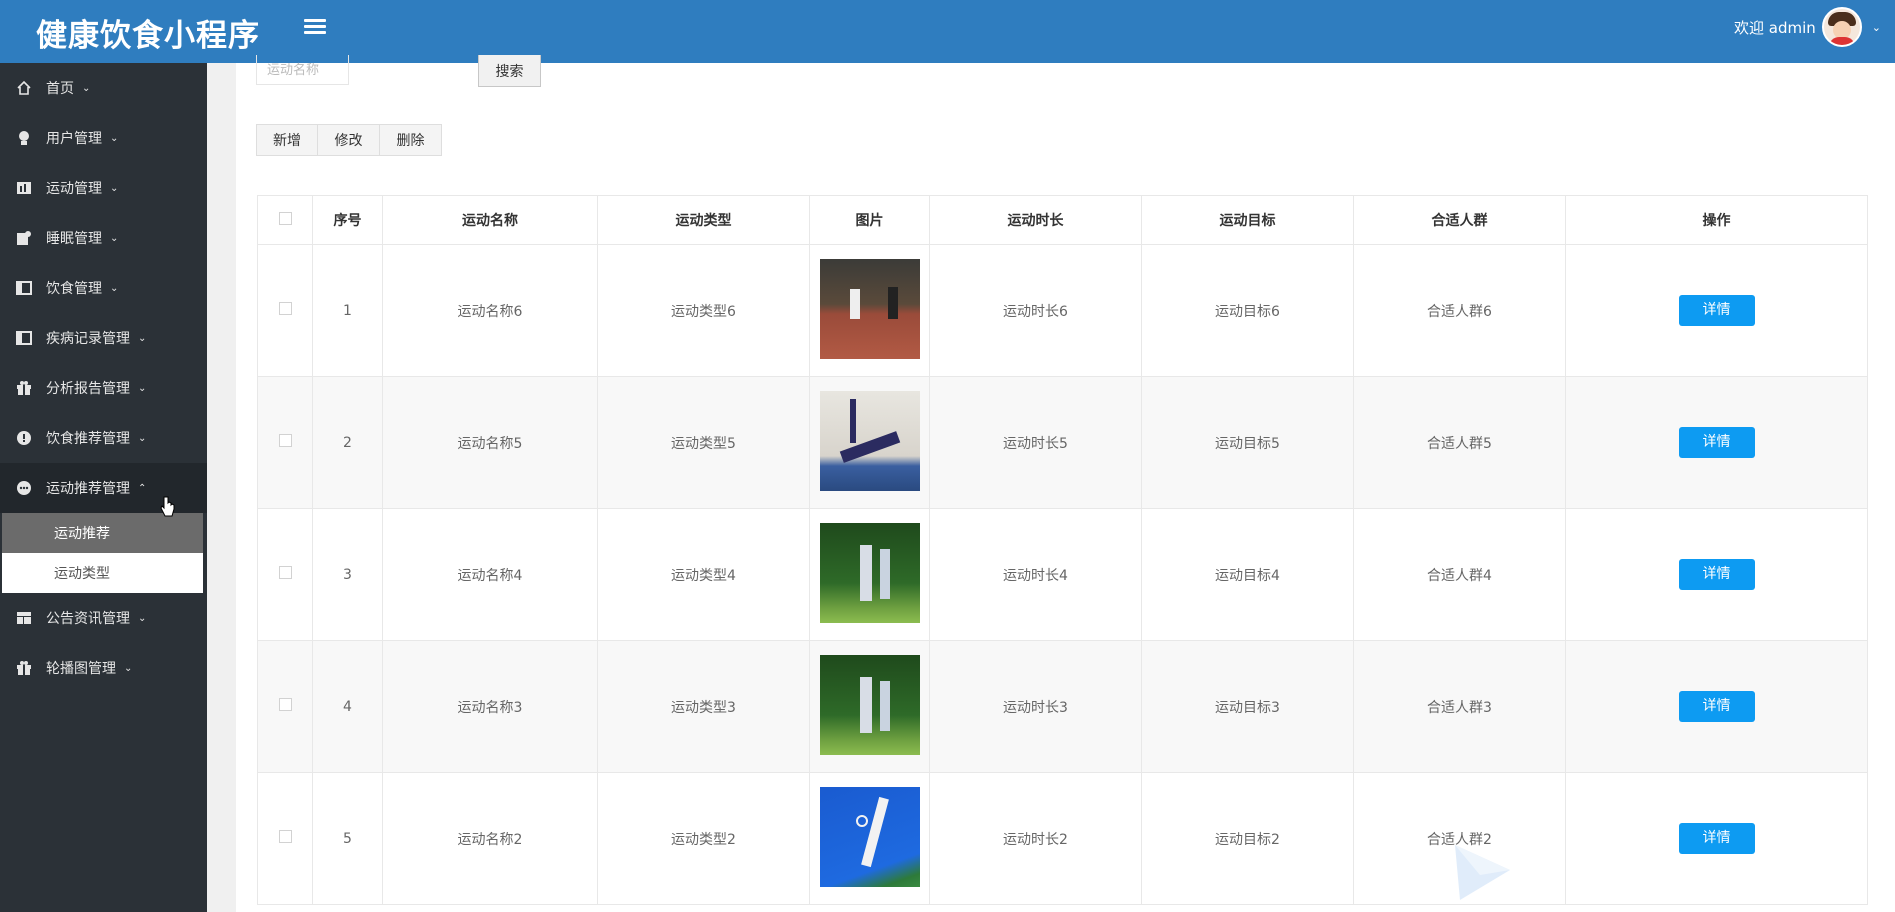 The image size is (1895, 912). Describe the element at coordinates (1775, 27) in the screenshot. I see `welcome-text: 欢迎 admin` at that location.